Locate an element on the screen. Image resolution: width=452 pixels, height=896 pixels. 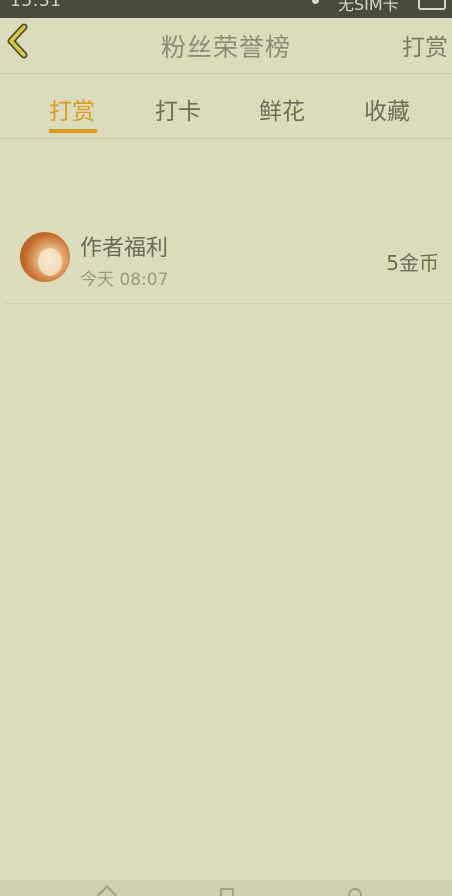
tab-flowers: 鲜花 is located at coordinates (282, 109).